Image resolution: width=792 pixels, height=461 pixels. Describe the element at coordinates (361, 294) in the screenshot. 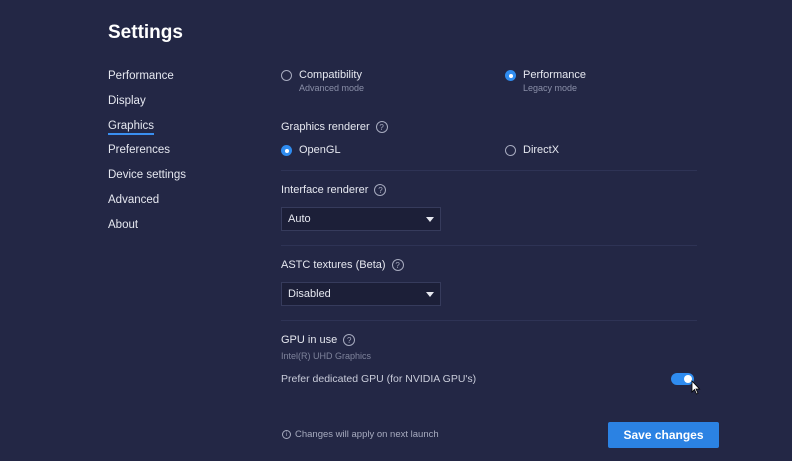

I see `astc-select: Disabled` at that location.